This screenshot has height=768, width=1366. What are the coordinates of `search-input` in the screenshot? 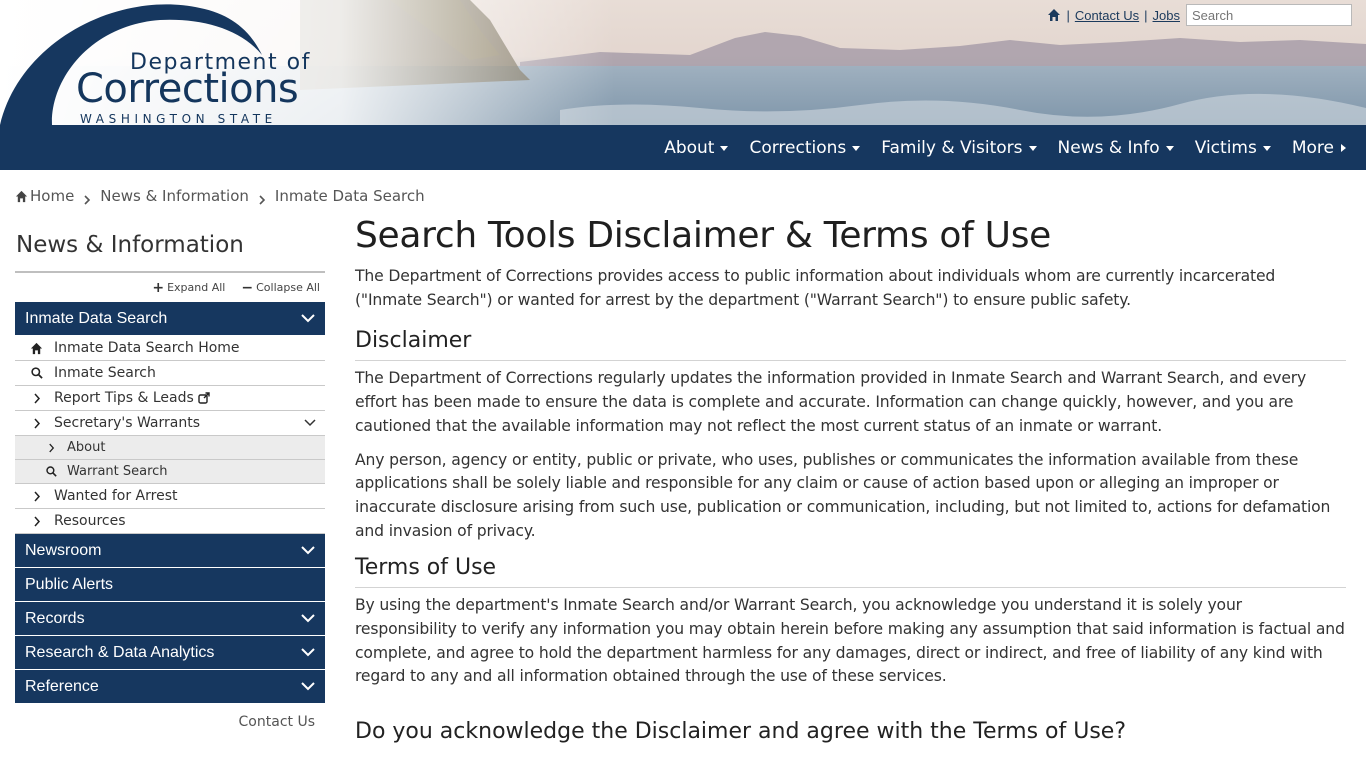 It's located at (1276, 15).